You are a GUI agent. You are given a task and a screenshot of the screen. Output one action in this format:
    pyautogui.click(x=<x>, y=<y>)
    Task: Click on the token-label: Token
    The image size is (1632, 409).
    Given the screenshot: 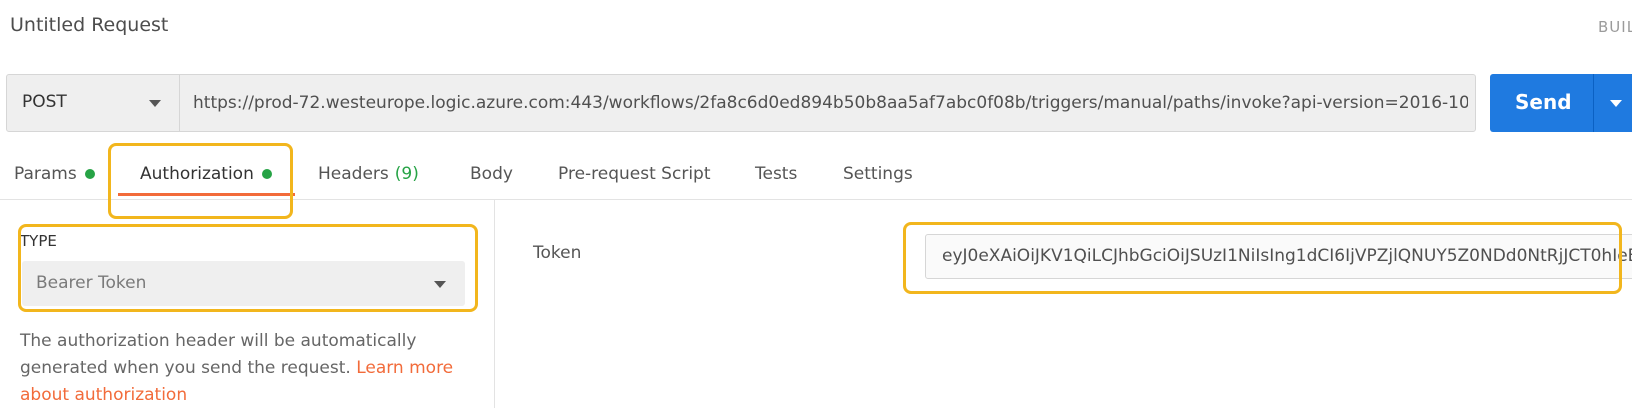 What is the action you would take?
    pyautogui.click(x=557, y=253)
    